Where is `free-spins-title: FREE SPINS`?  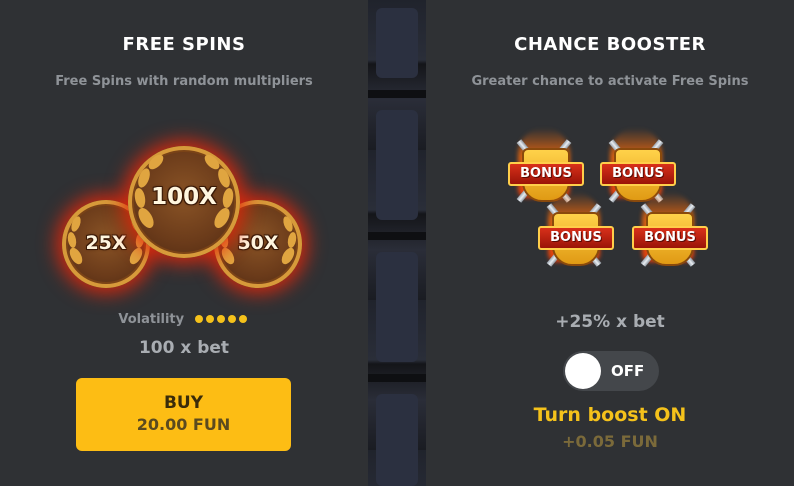 free-spins-title: FREE SPINS is located at coordinates (184, 44).